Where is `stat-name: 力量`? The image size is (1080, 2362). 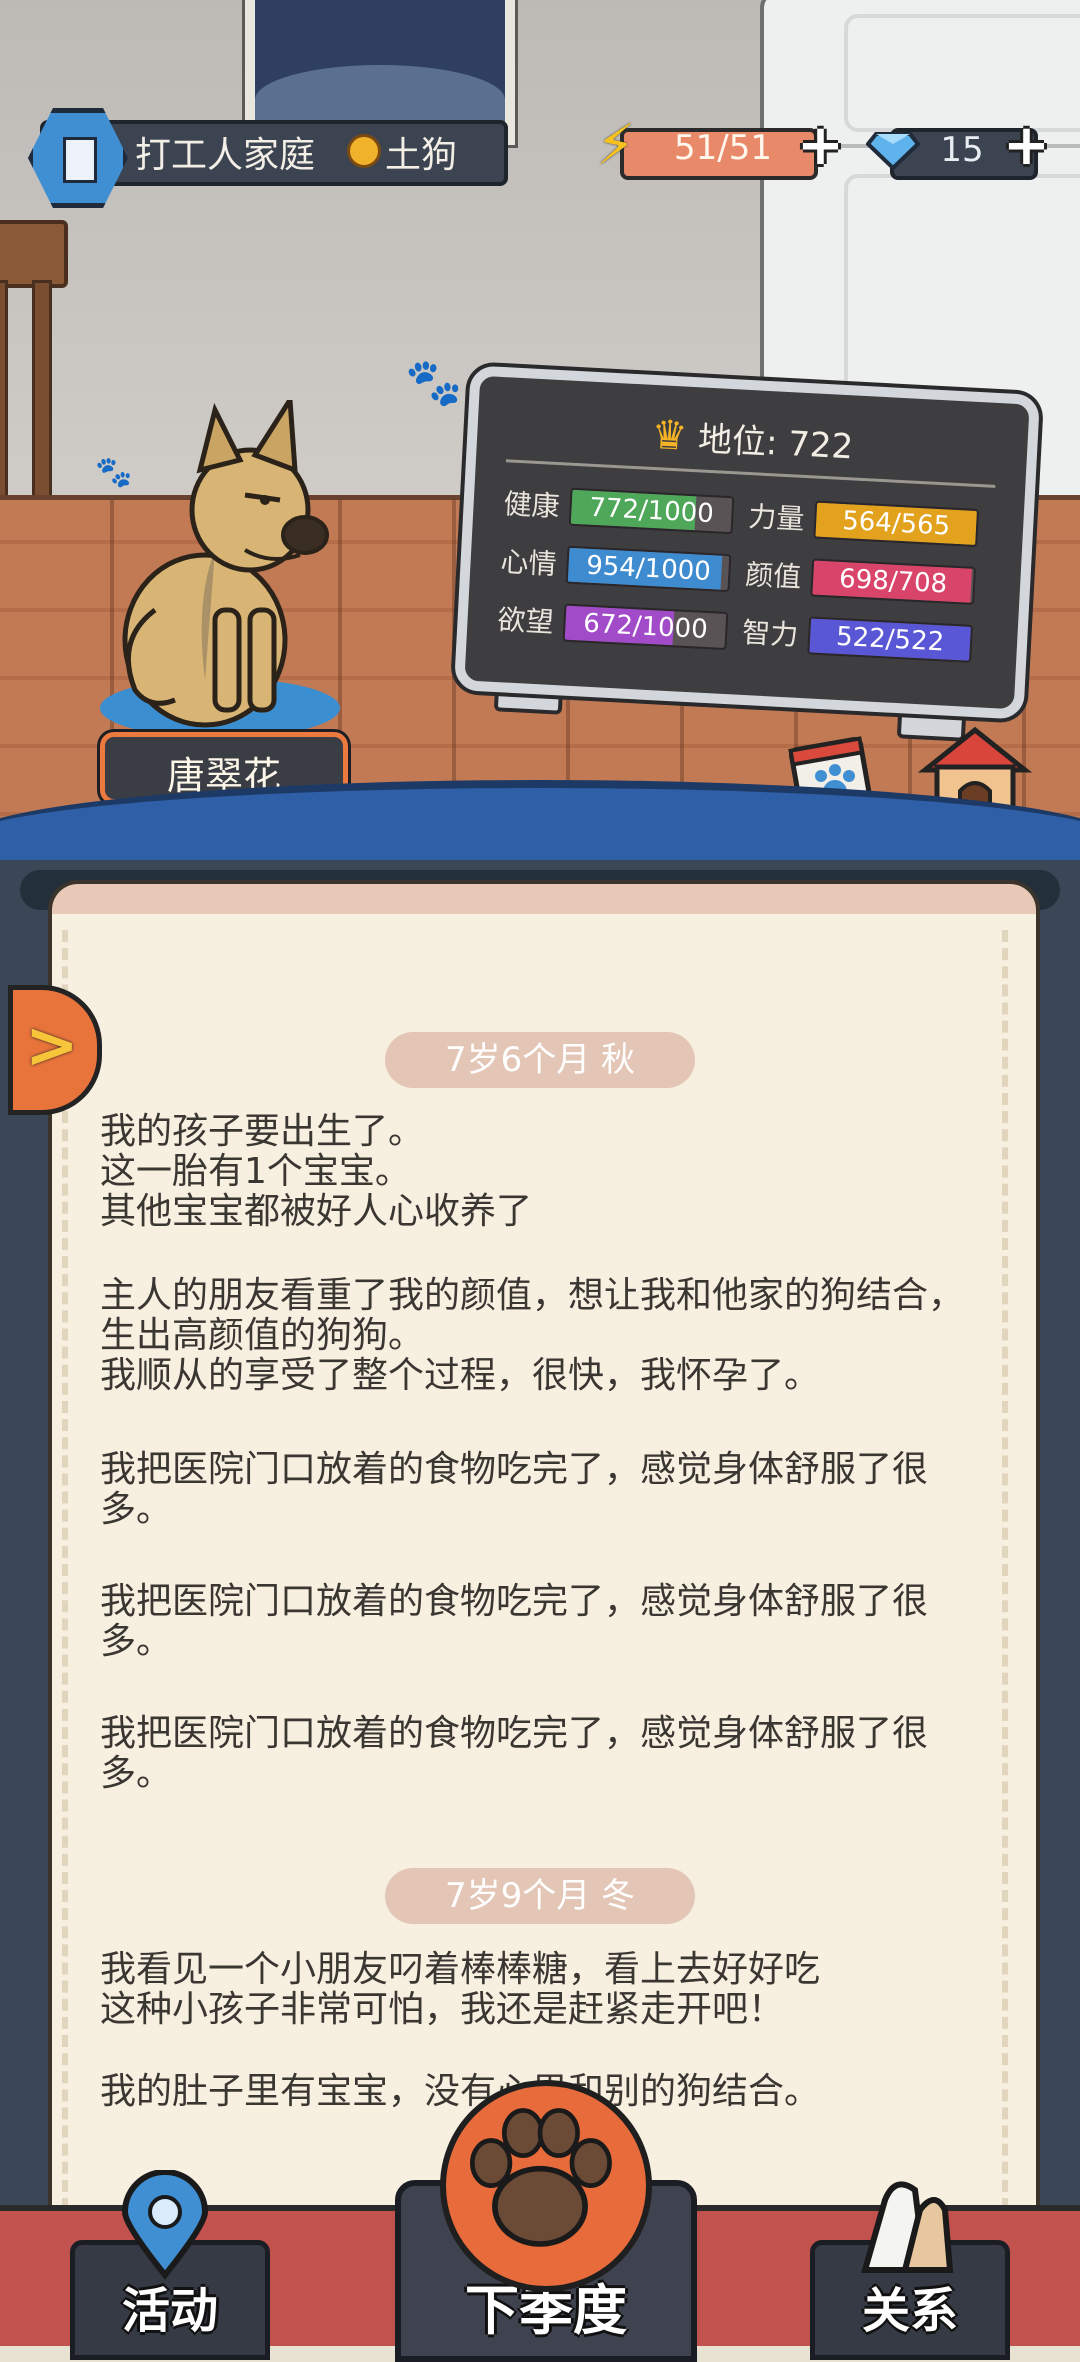
stat-name: 力量 is located at coordinates (776, 518).